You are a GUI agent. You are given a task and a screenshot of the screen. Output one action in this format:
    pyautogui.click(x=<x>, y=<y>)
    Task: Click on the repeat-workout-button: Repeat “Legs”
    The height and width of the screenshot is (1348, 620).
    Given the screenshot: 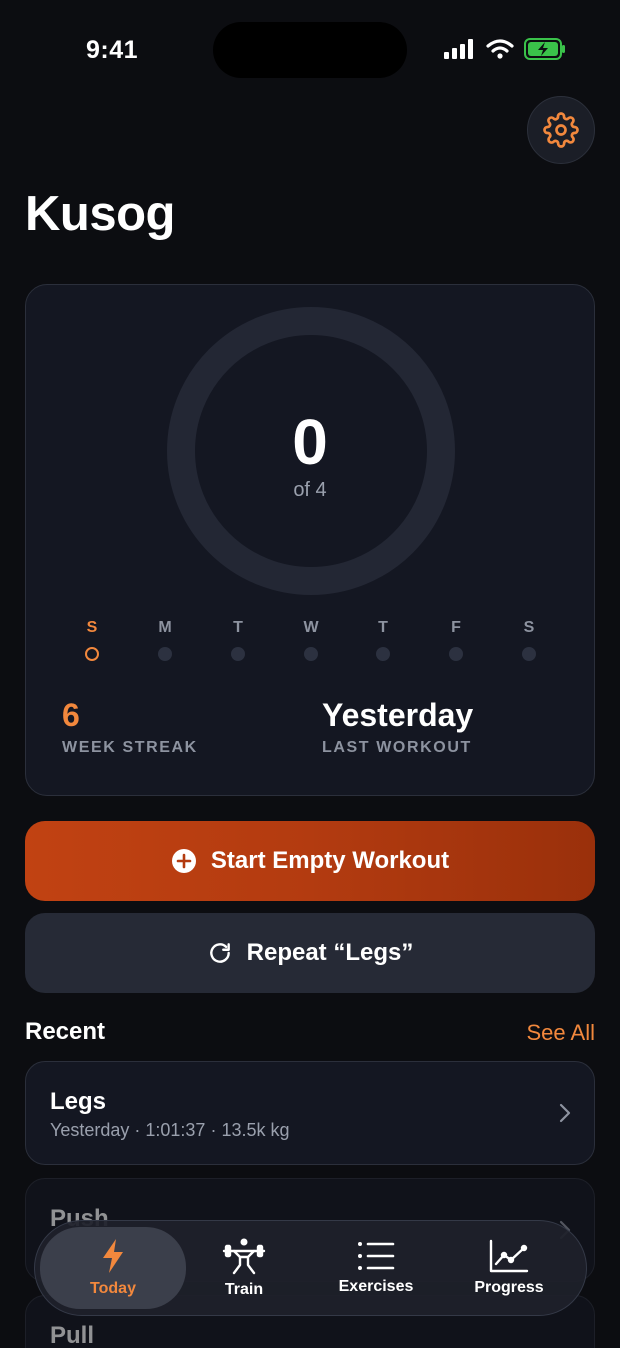 What is the action you would take?
    pyautogui.click(x=310, y=953)
    